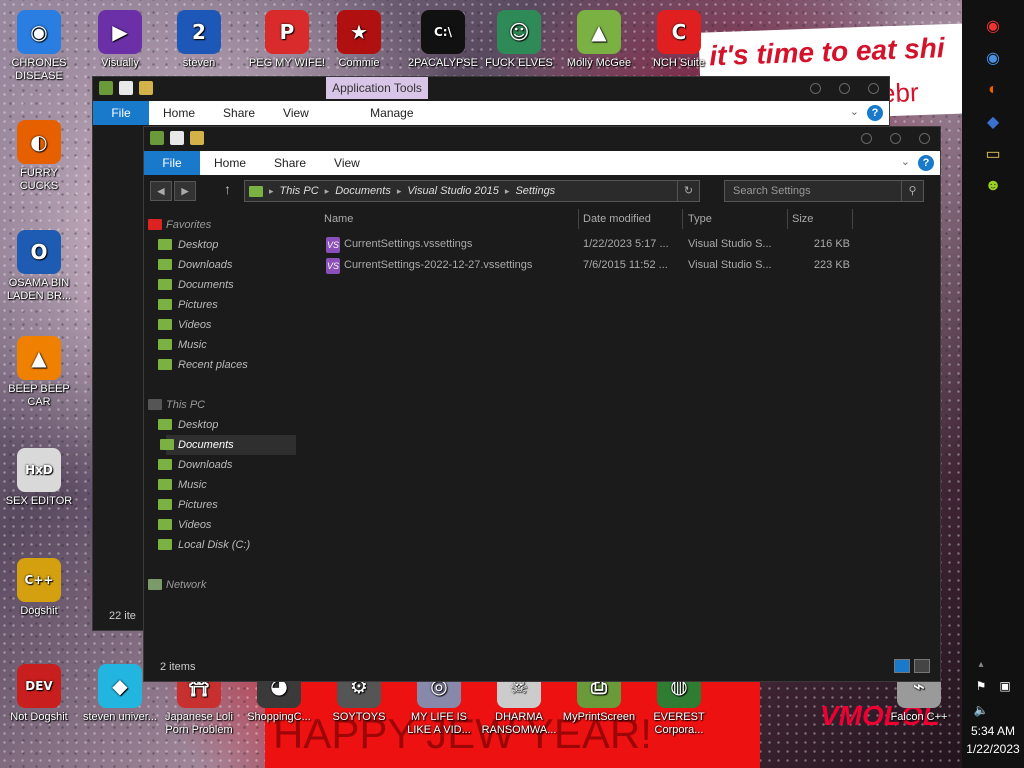  Describe the element at coordinates (922, 666) in the screenshot. I see `large-icons-view-icon` at that location.